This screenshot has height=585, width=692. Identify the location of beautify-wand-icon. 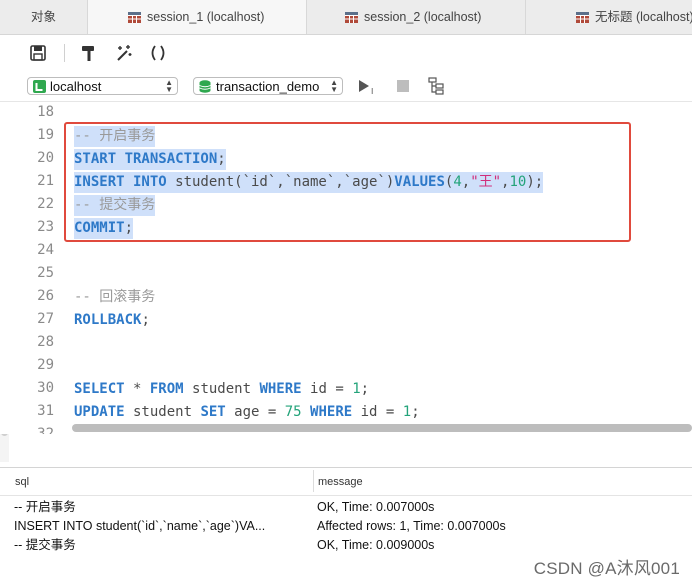
(124, 53).